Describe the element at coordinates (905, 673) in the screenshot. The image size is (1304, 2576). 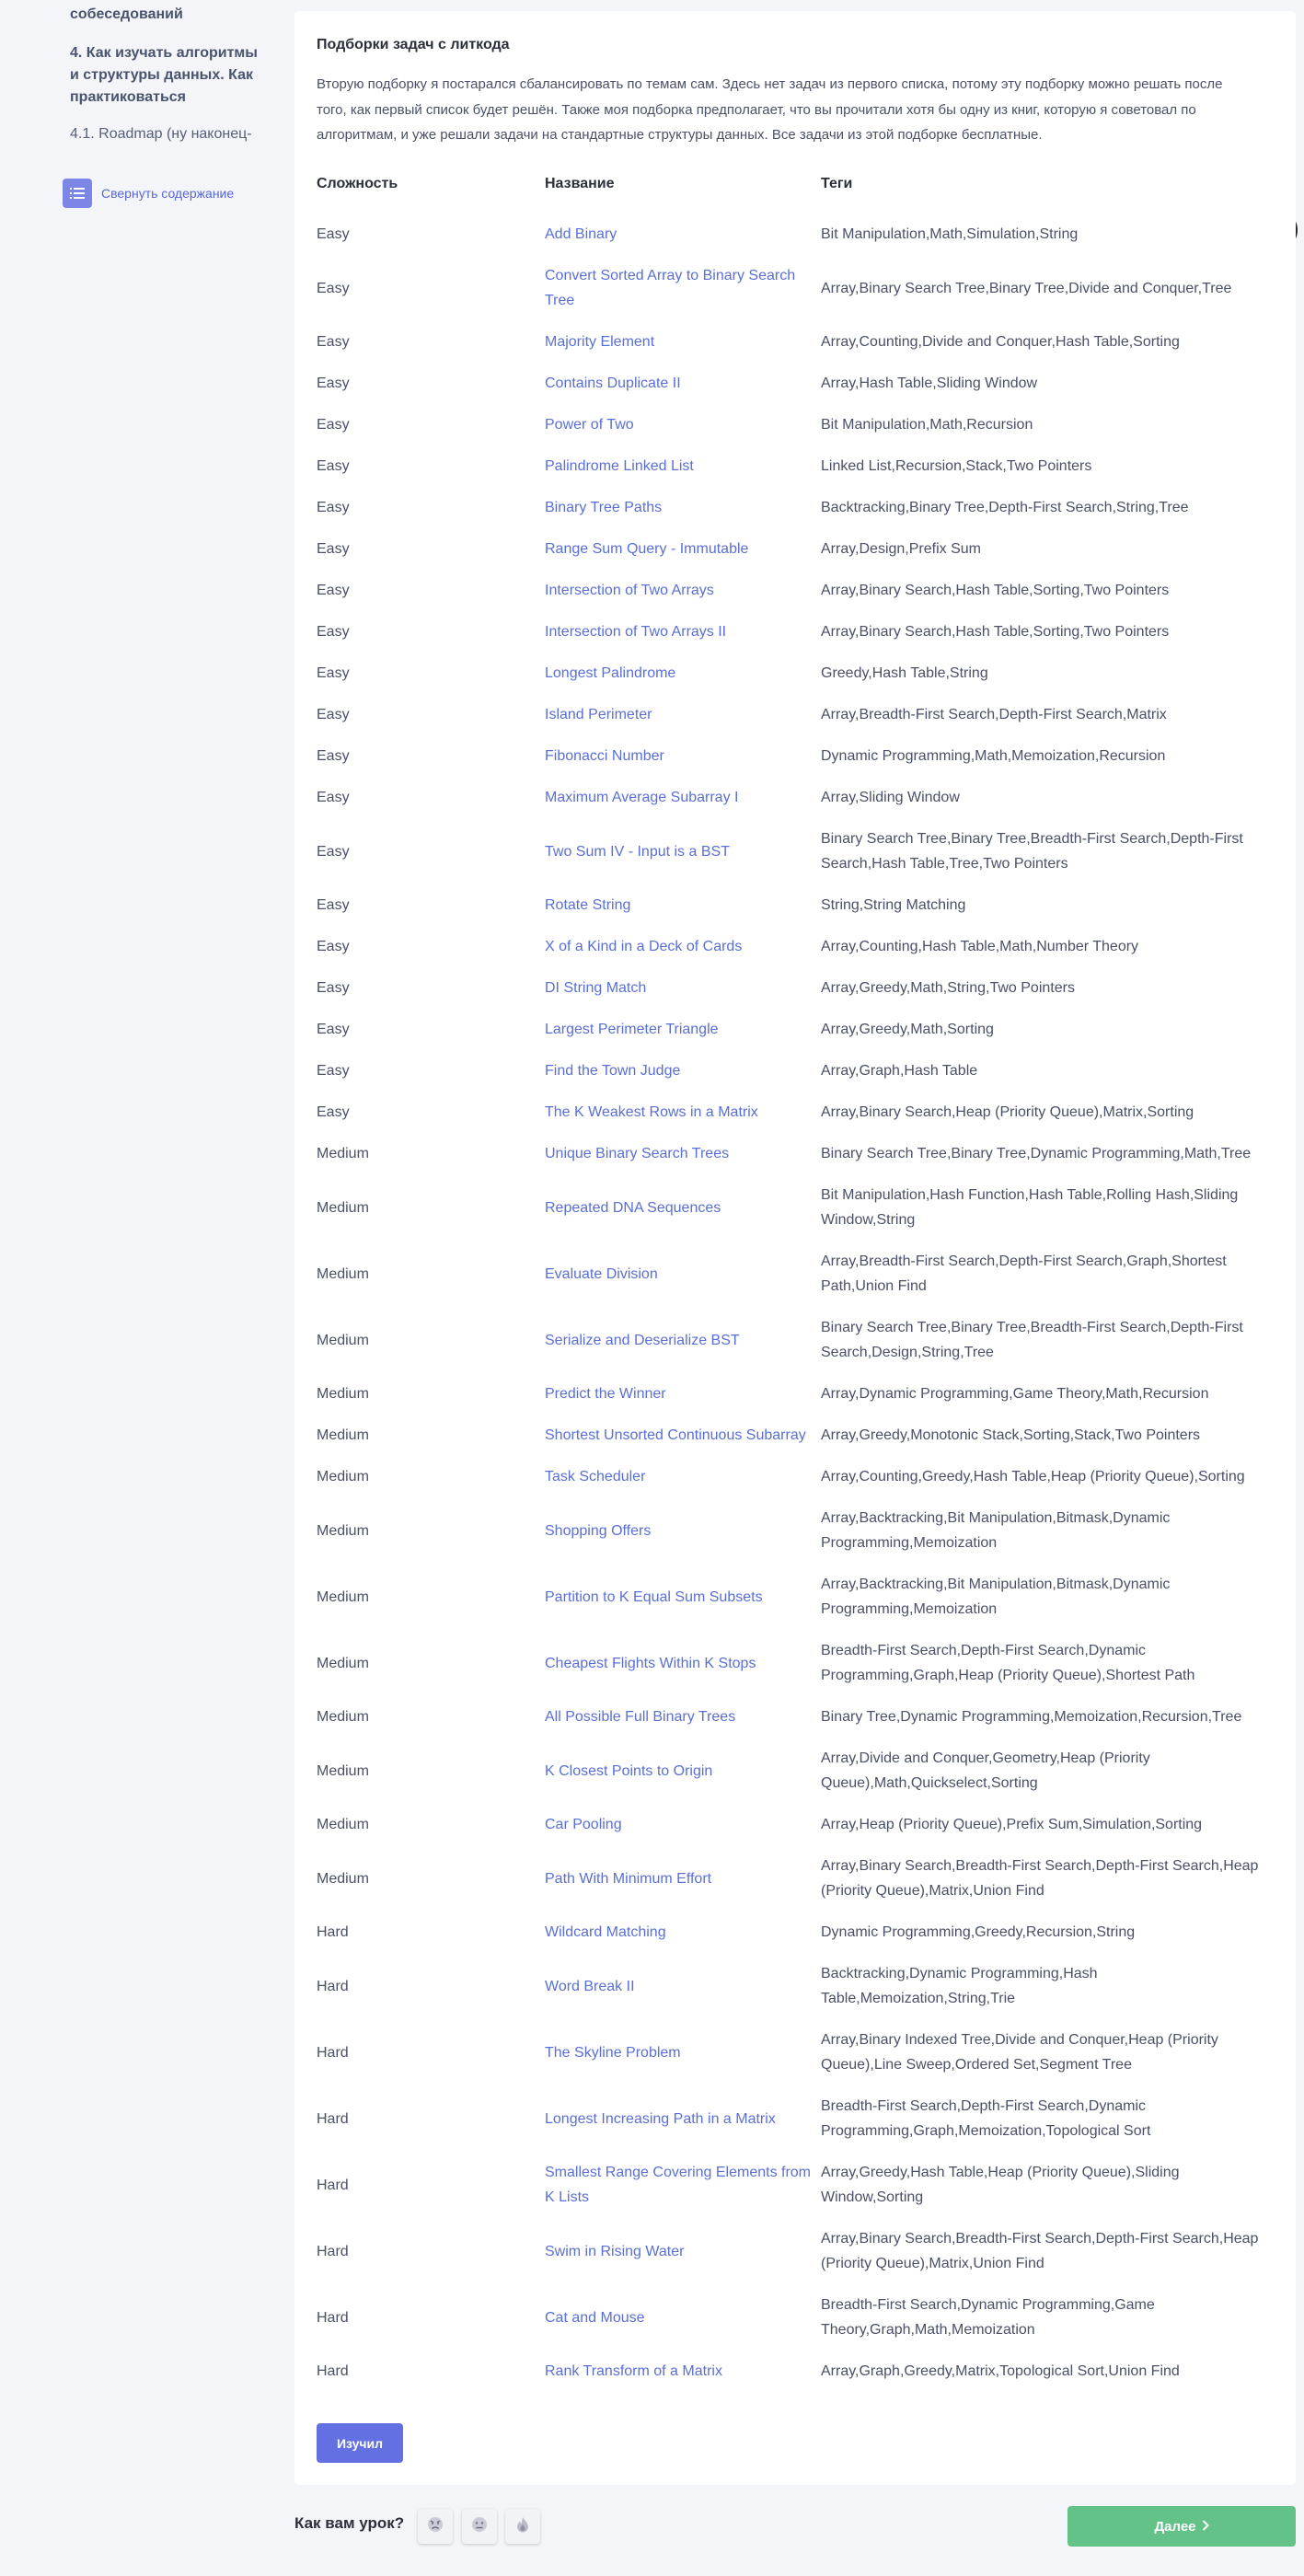
I see `task-tags: Greedy,Hash Table,String` at that location.